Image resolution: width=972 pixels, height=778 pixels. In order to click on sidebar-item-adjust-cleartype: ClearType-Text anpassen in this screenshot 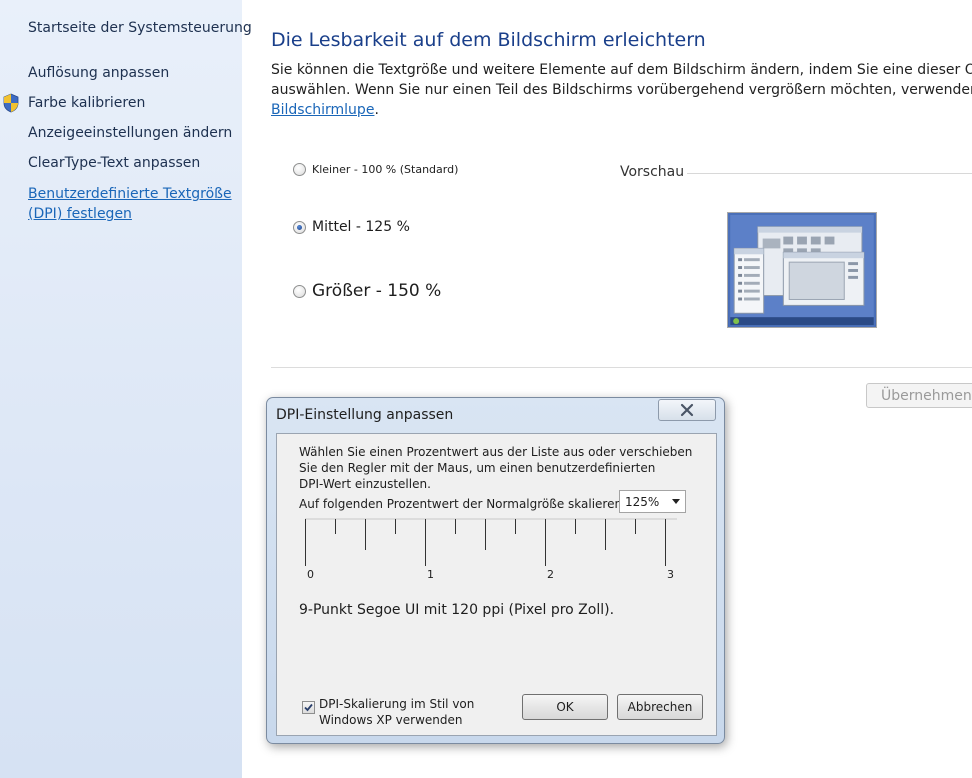, I will do `click(114, 163)`.